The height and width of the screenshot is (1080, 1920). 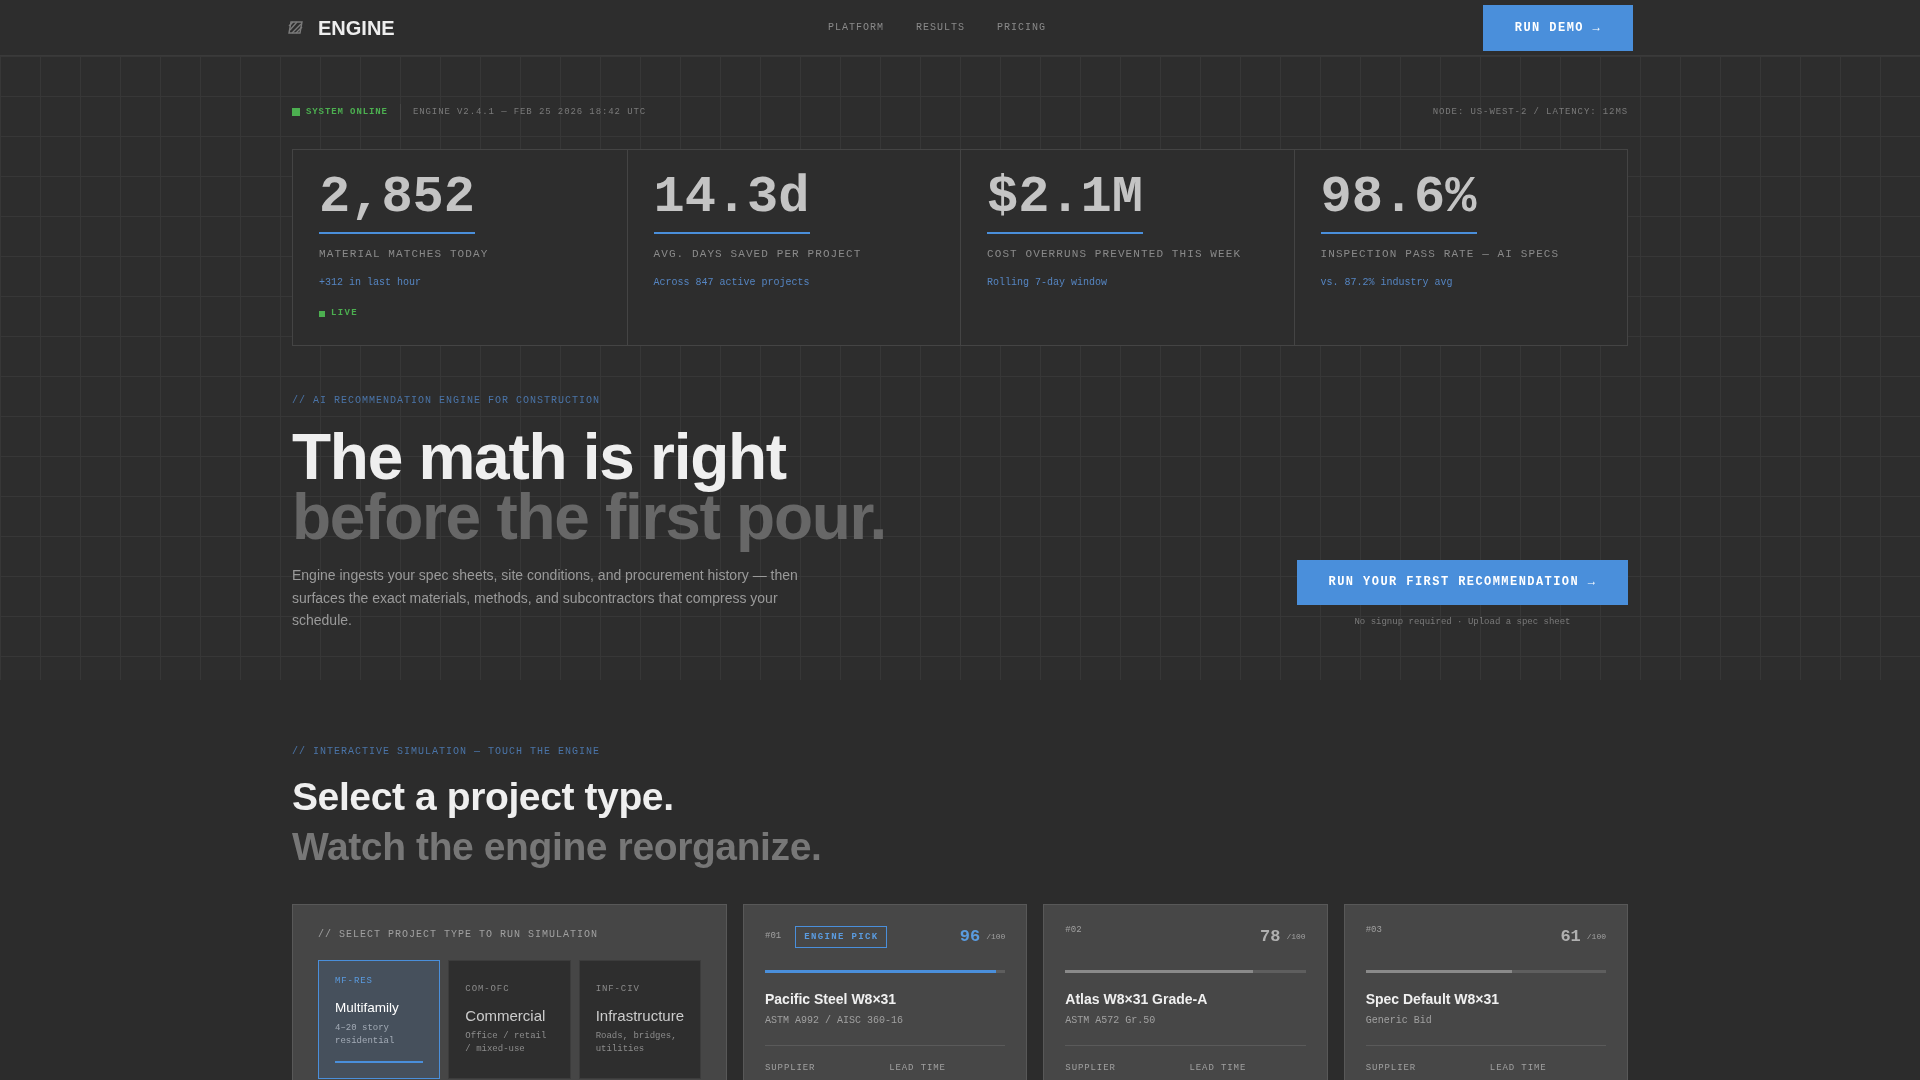 What do you see at coordinates (459, 934) in the screenshot?
I see `panel-heading: // SELECT PROJECT TYPE TO RUN SIMULATION` at bounding box center [459, 934].